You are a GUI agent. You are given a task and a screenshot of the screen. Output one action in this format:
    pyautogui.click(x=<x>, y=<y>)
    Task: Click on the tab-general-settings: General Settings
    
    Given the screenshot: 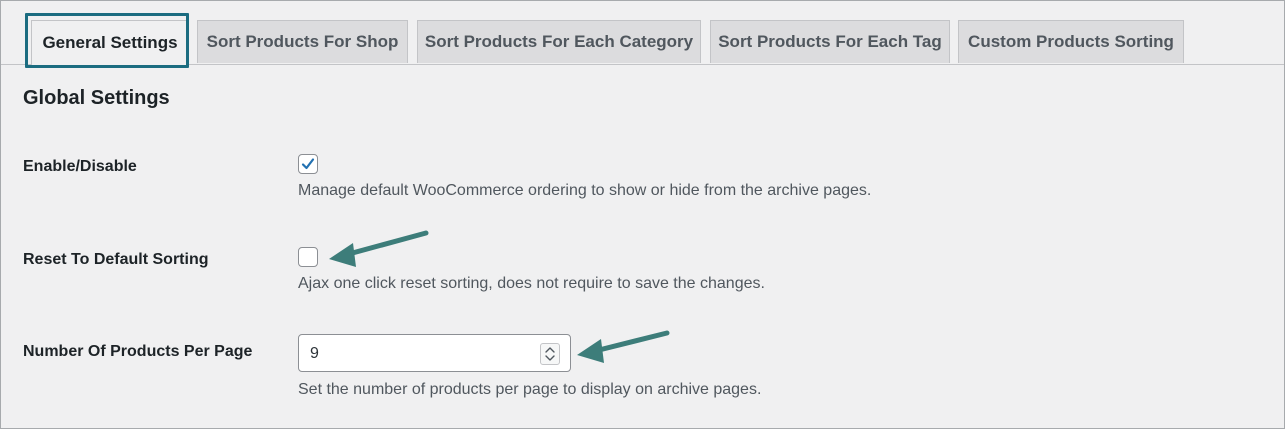 What is the action you would take?
    pyautogui.click(x=110, y=42)
    